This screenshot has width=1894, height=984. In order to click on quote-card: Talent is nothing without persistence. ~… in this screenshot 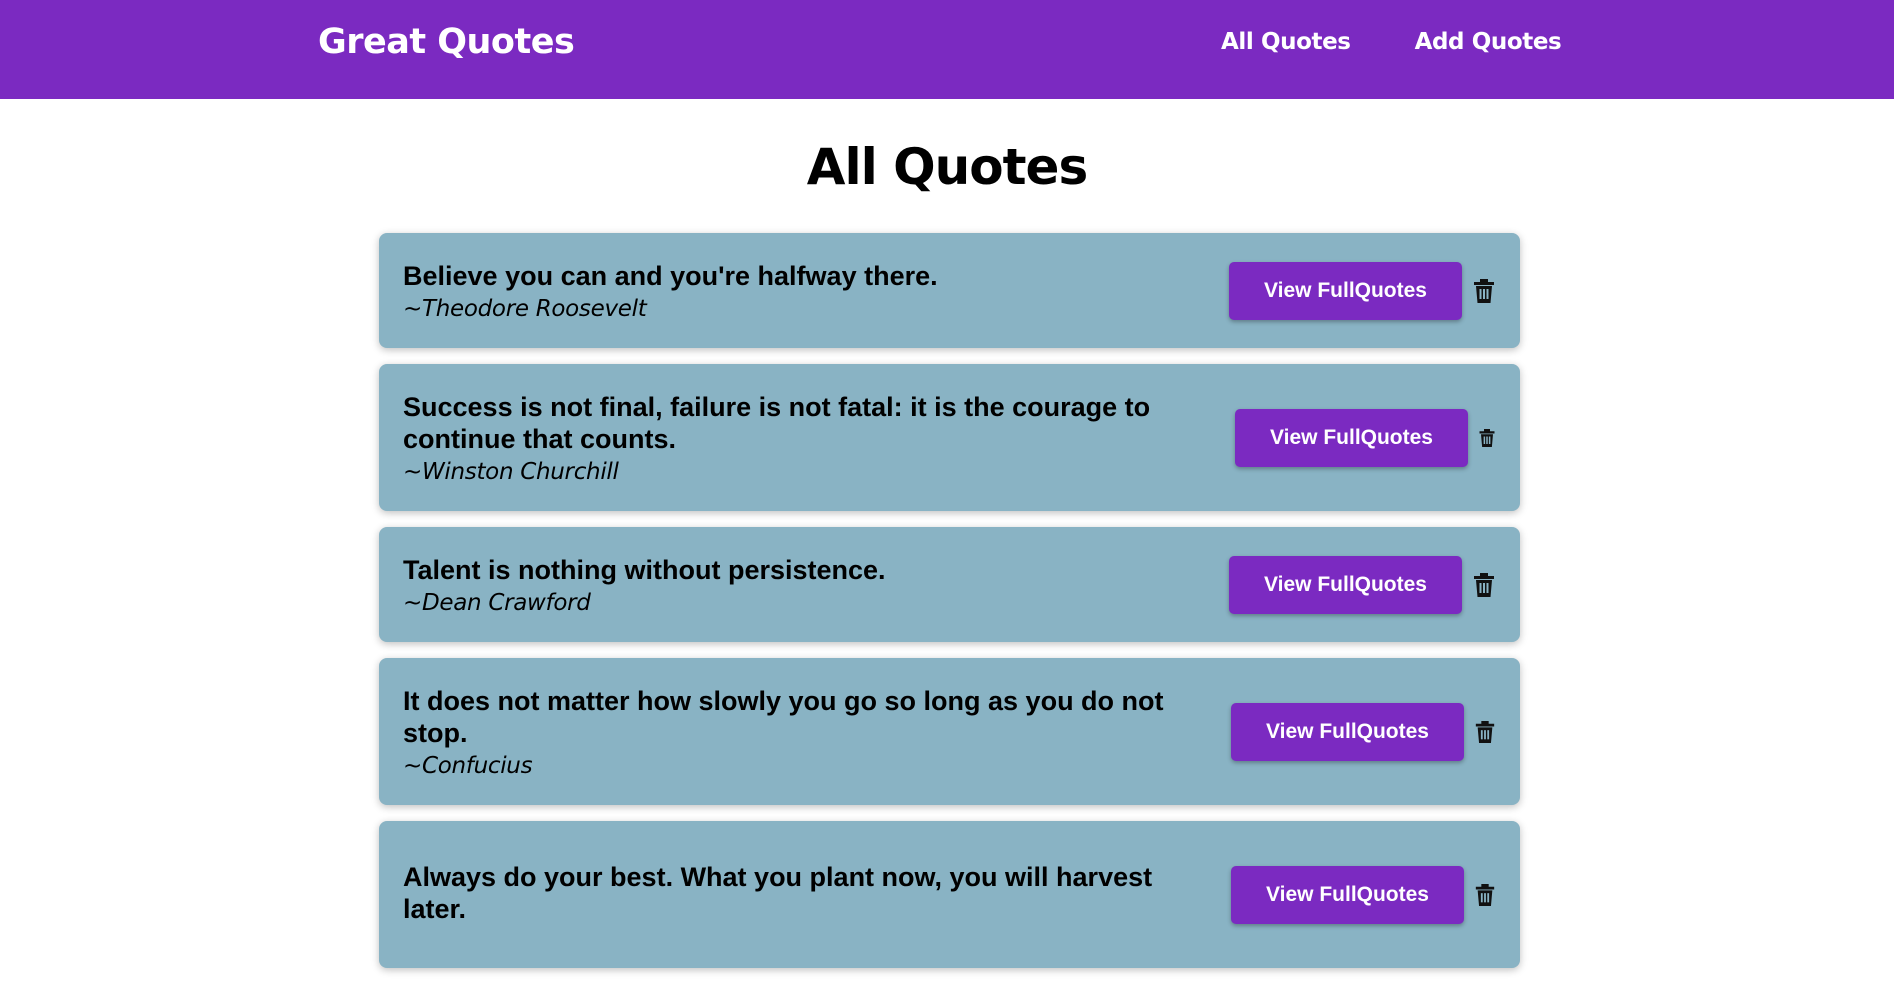, I will do `click(949, 584)`.